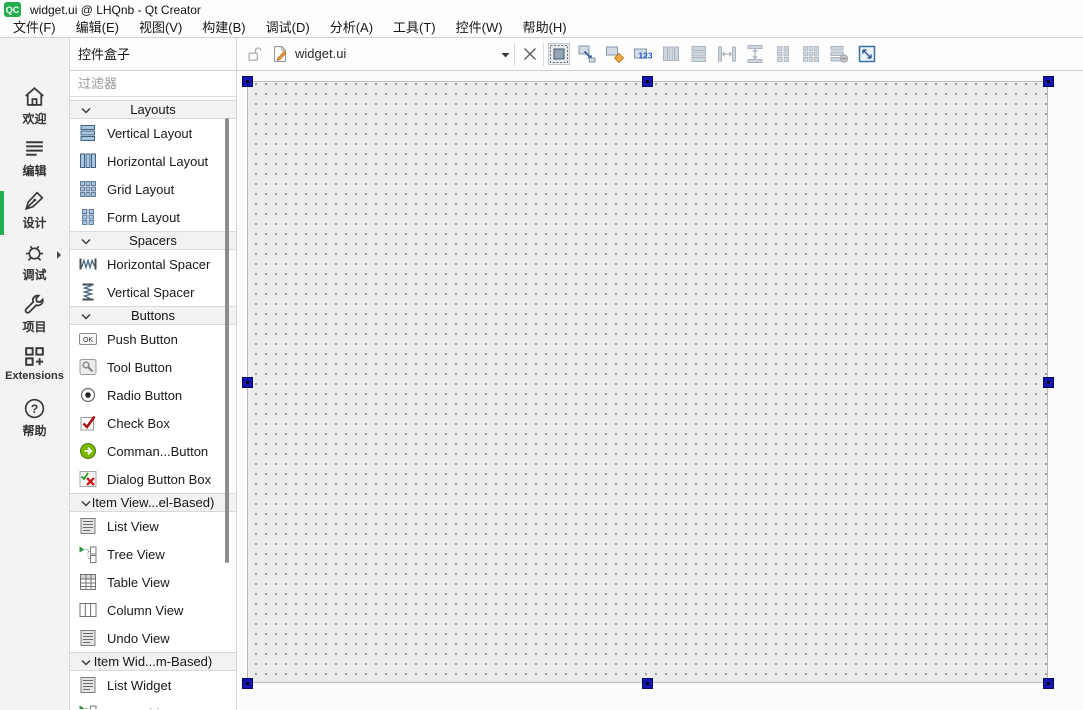  What do you see at coordinates (811, 54) in the screenshot?
I see `tool-lay-out-in-grid` at bounding box center [811, 54].